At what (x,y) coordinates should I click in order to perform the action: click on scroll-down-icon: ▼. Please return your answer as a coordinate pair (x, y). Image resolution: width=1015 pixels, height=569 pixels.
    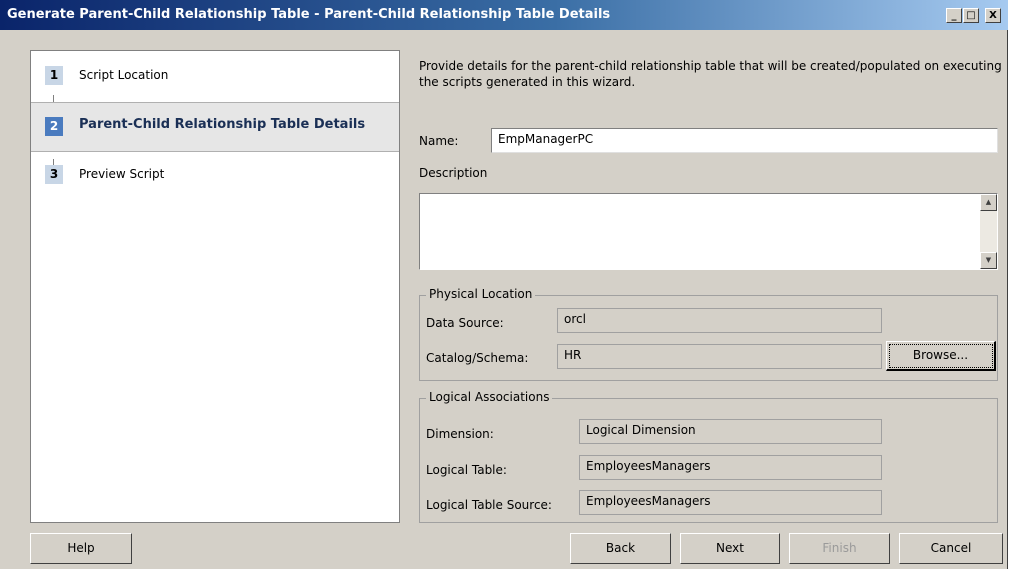
    Looking at the image, I should click on (988, 260).